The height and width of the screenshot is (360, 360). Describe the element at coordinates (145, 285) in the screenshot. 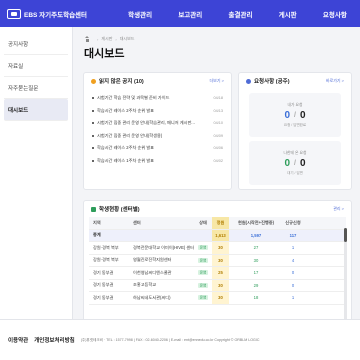

I see `cell-center: 조홍고등학교` at that location.